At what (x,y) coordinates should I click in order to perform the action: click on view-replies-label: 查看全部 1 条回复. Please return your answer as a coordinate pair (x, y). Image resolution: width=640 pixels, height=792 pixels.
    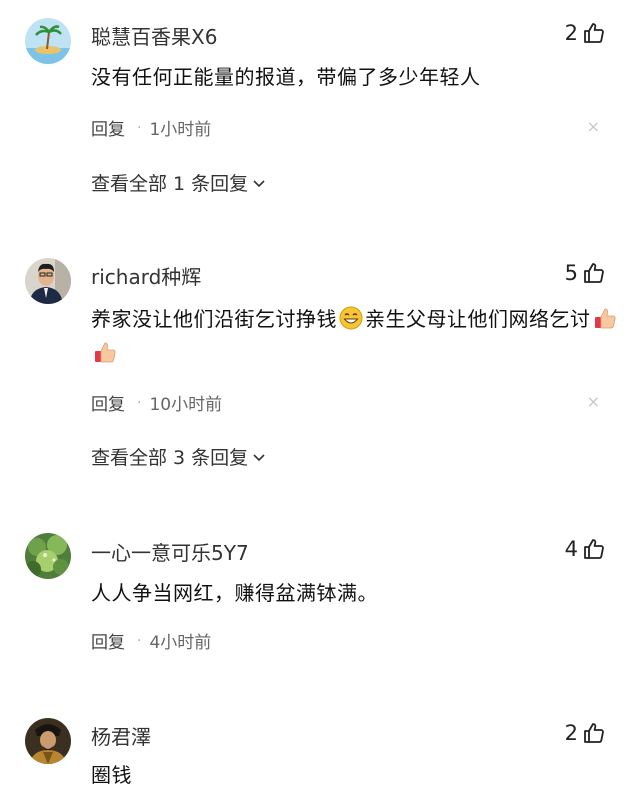
    Looking at the image, I should click on (170, 184).